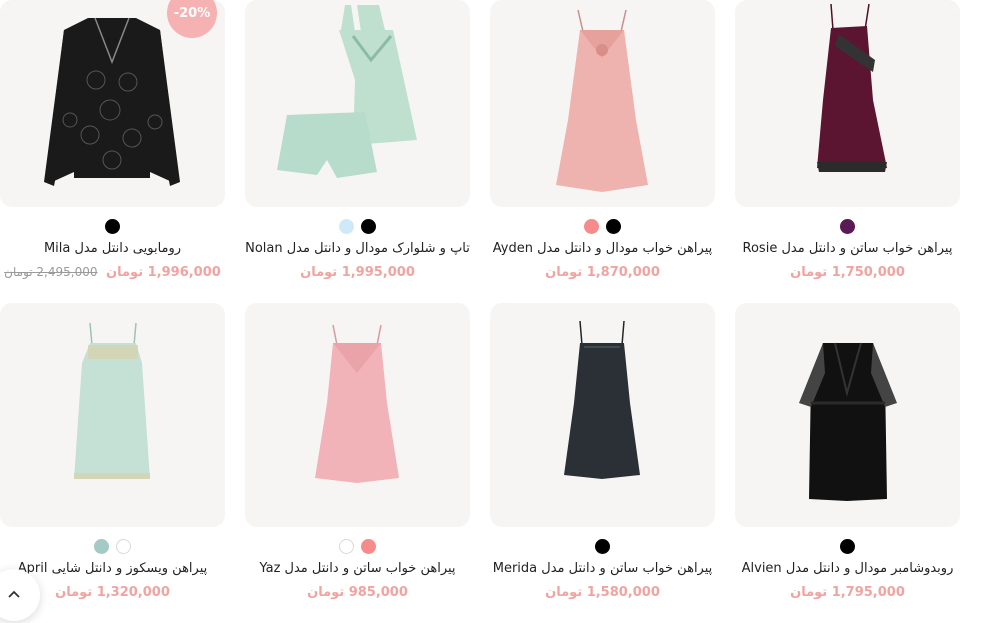  I want to click on product-price: 1,795,000 تومان, so click(847, 592).